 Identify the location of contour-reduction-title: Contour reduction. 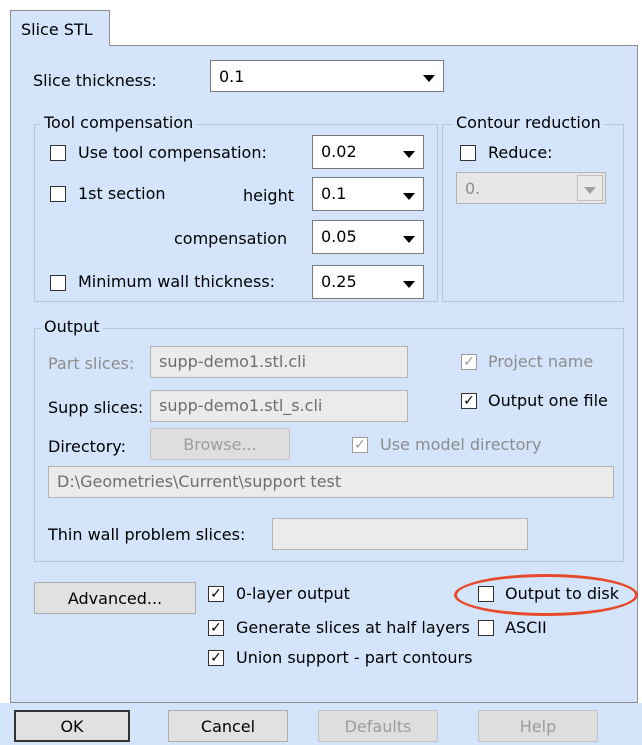
(528, 122).